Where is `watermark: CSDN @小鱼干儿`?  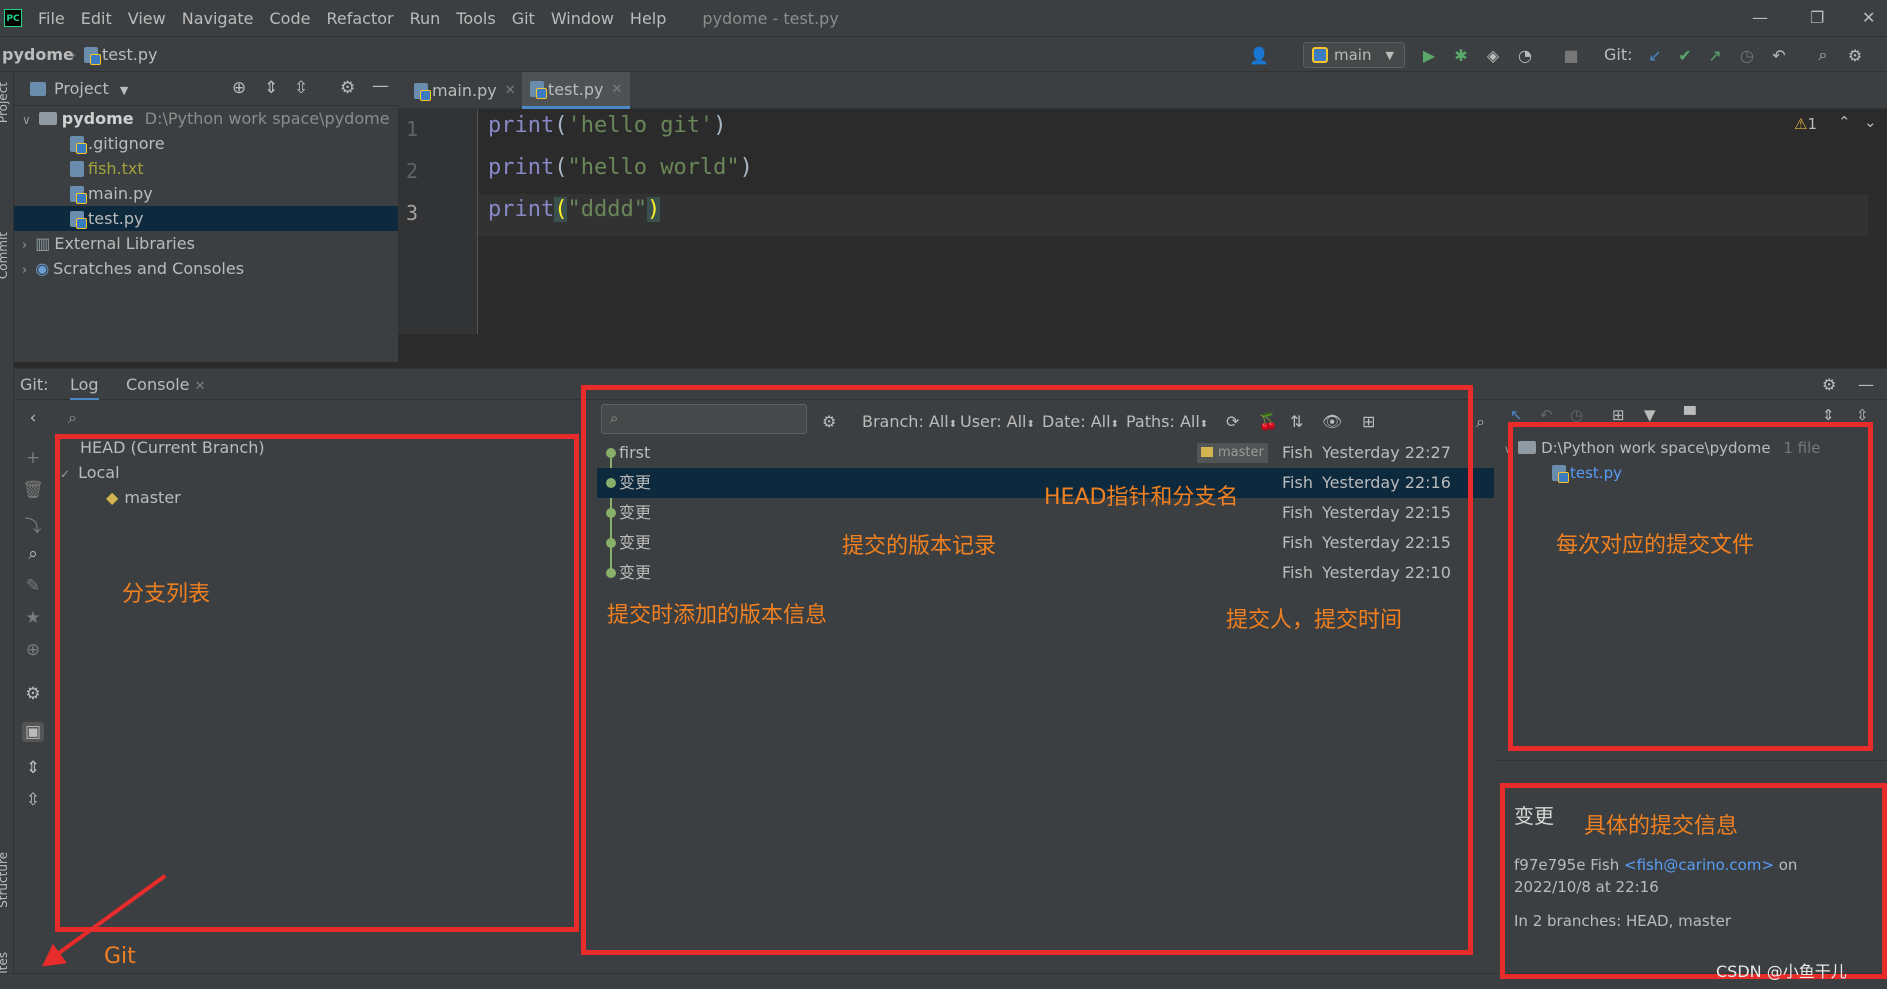
watermark: CSDN @小鱼干儿 is located at coordinates (1781, 971).